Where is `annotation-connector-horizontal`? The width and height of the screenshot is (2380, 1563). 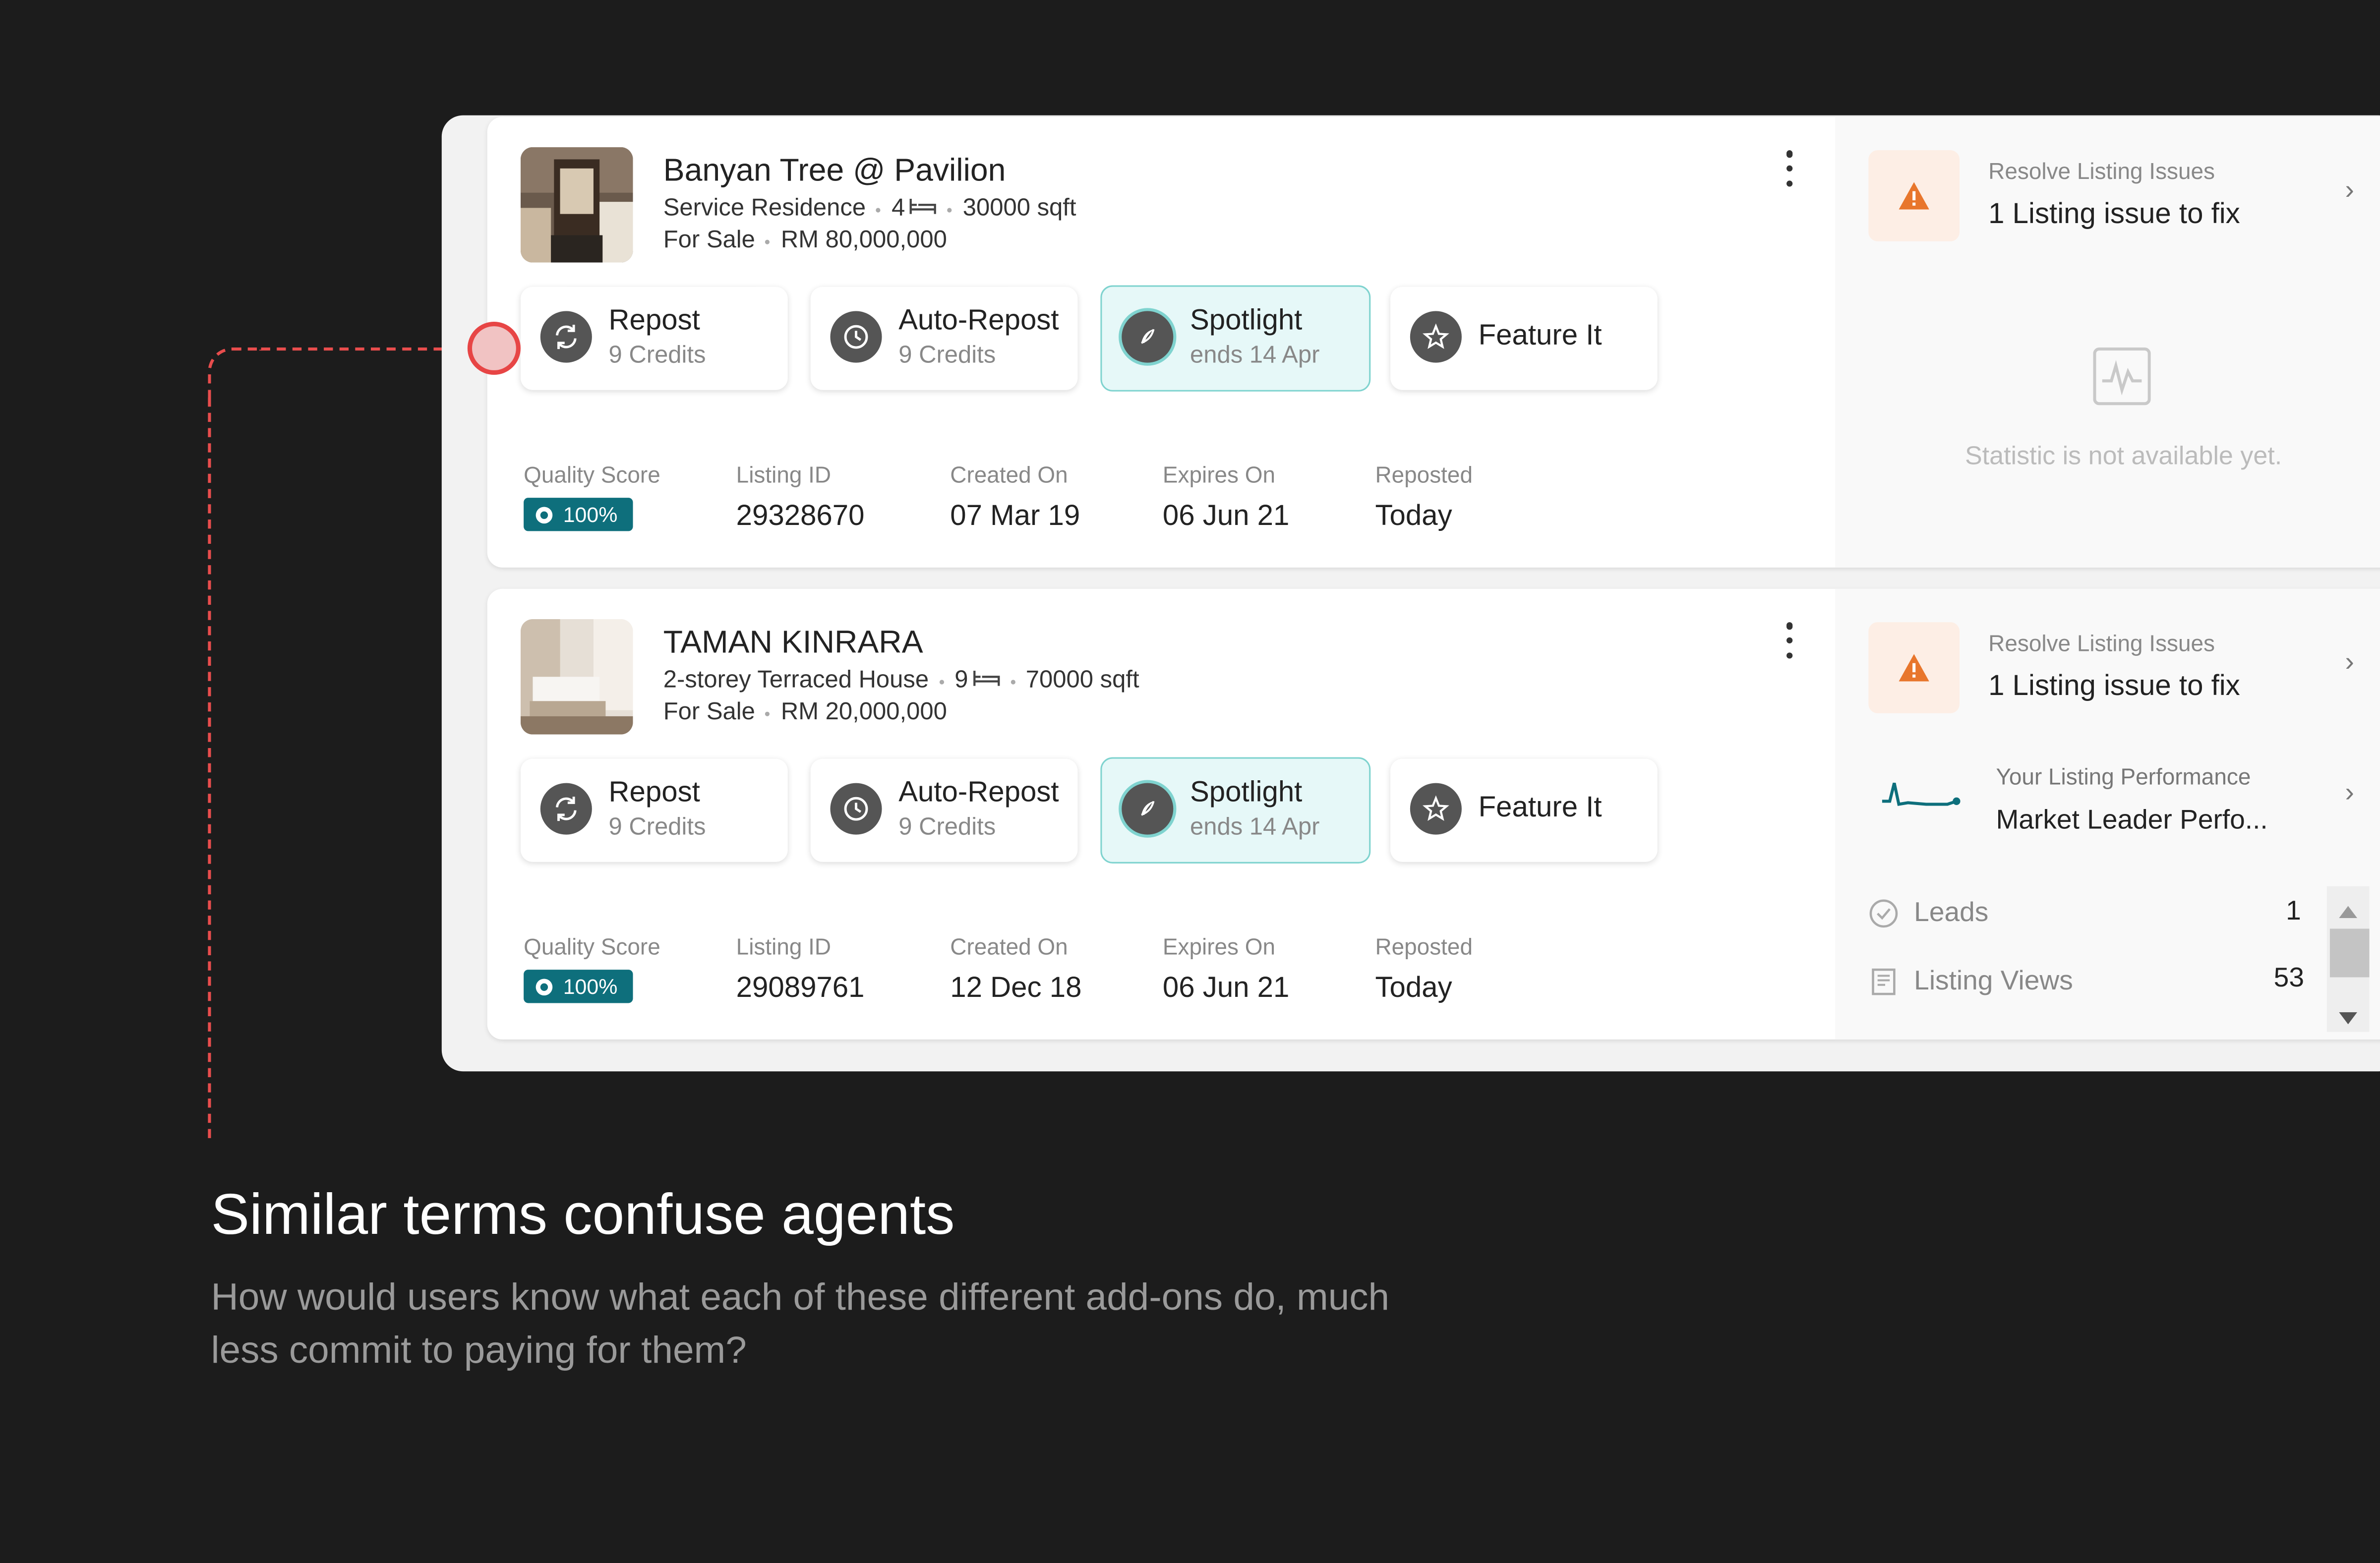 annotation-connector-horizontal is located at coordinates (360, 349).